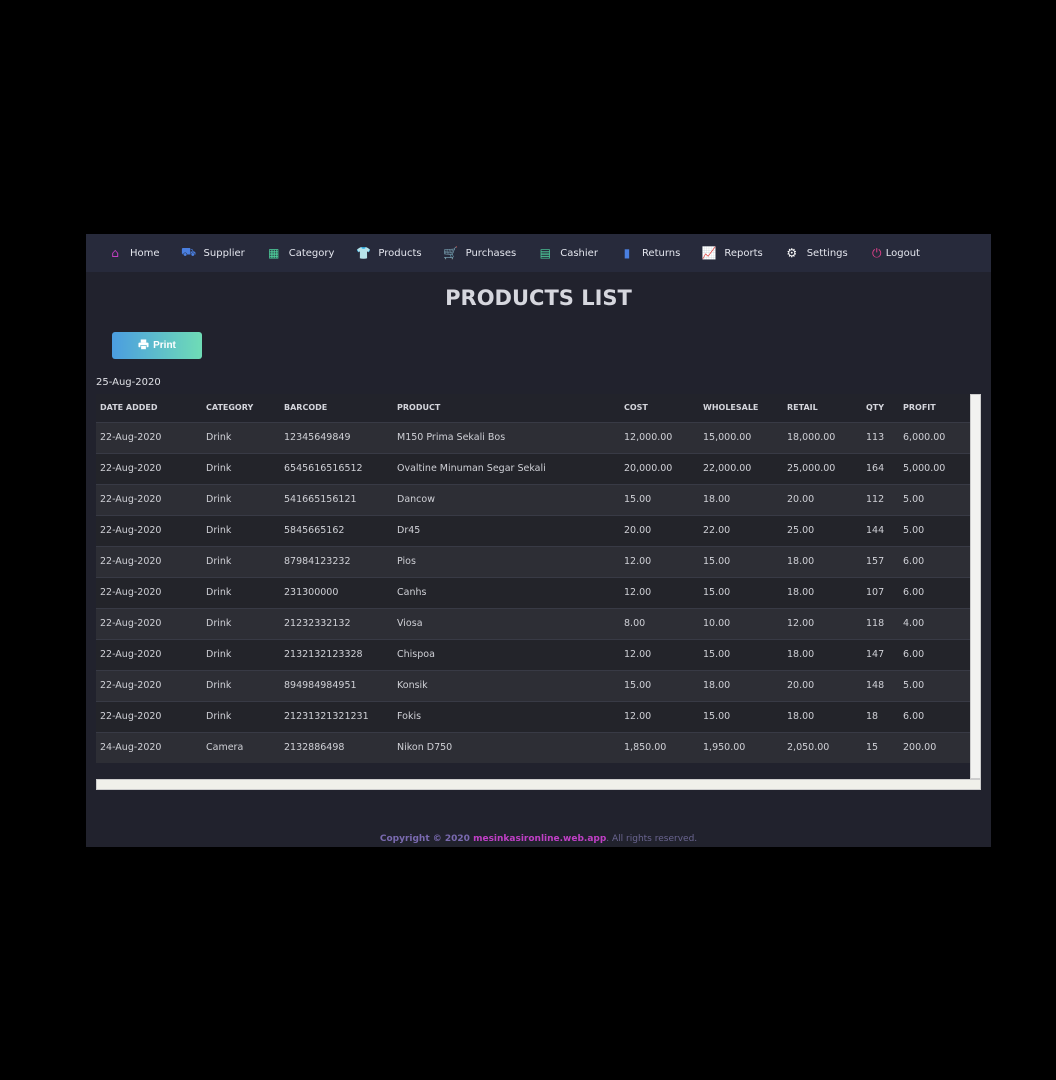  What do you see at coordinates (336, 437) in the screenshot?
I see `table-cell: 12345649849` at bounding box center [336, 437].